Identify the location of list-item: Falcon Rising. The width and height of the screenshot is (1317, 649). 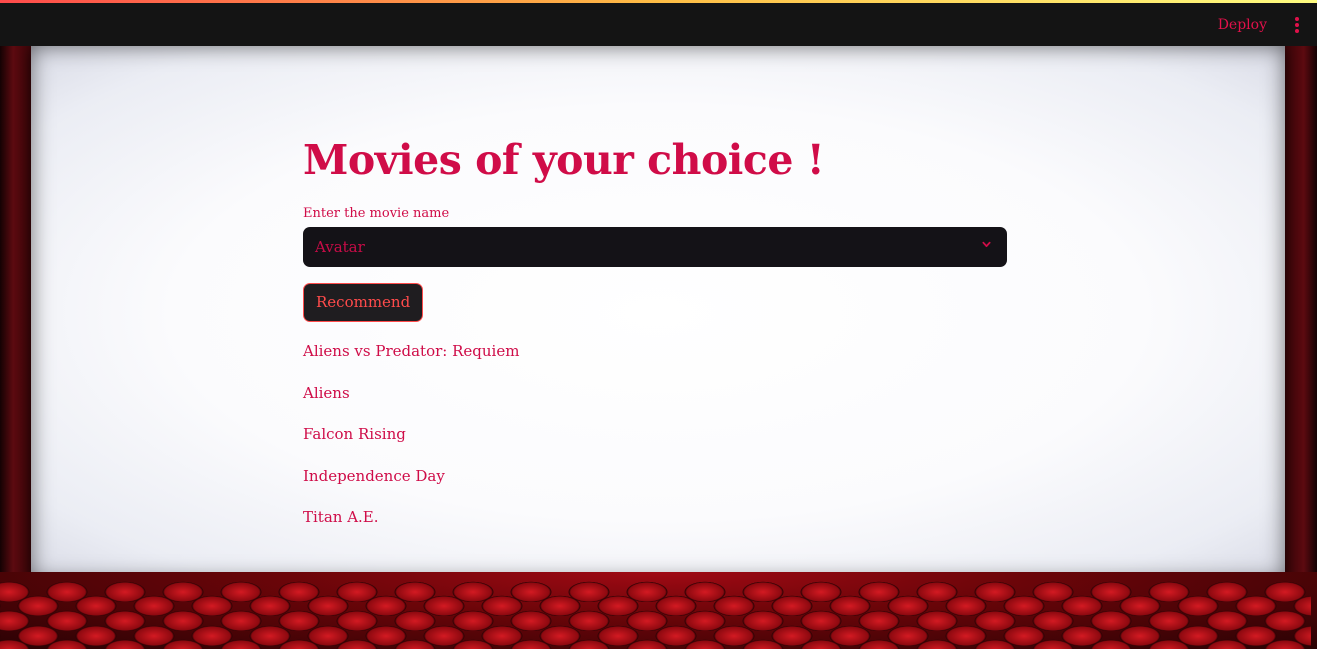
(354, 434).